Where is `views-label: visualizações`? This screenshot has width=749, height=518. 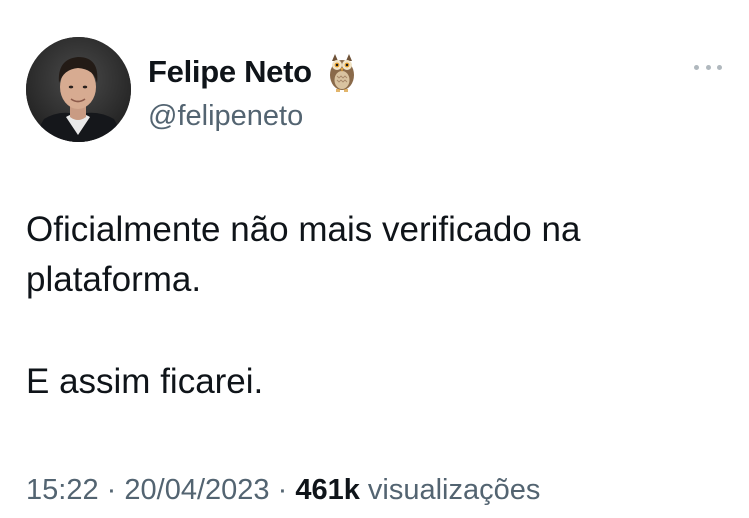
views-label: visualizações is located at coordinates (454, 490).